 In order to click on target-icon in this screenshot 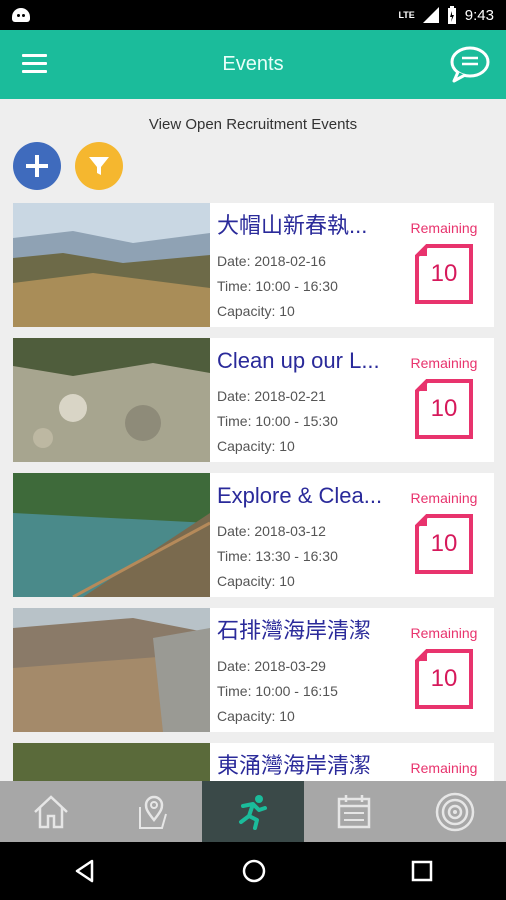, I will do `click(455, 811)`.